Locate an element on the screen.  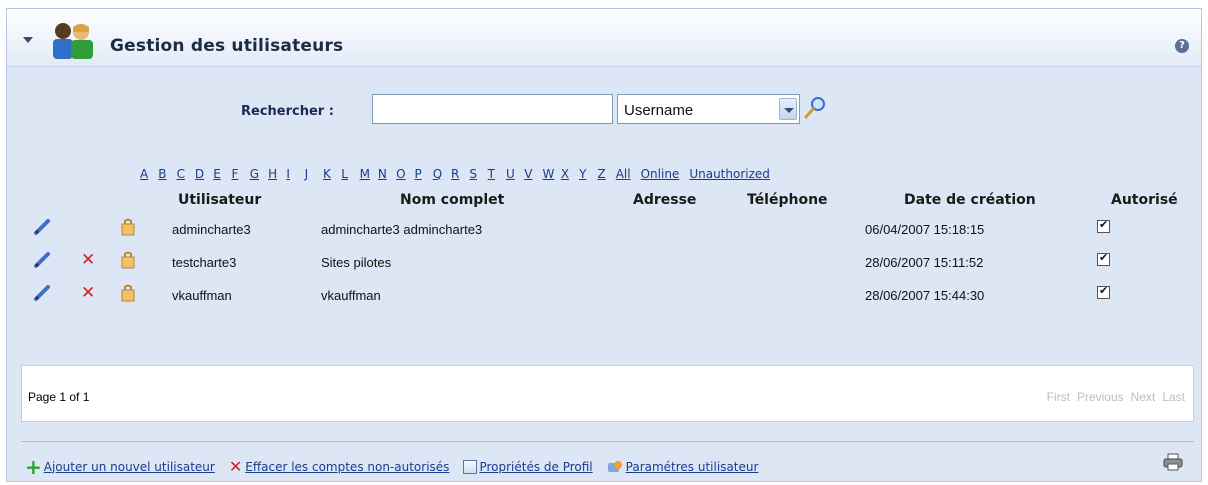
filter-all: All is located at coordinates (623, 174).